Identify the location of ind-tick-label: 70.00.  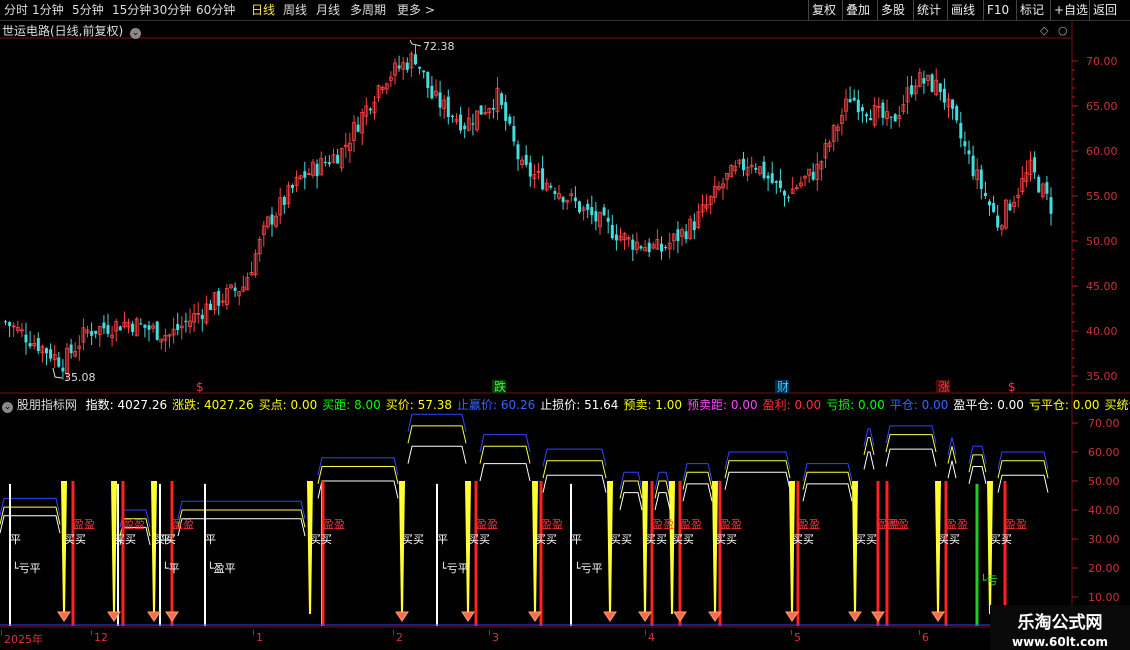
(1104, 423).